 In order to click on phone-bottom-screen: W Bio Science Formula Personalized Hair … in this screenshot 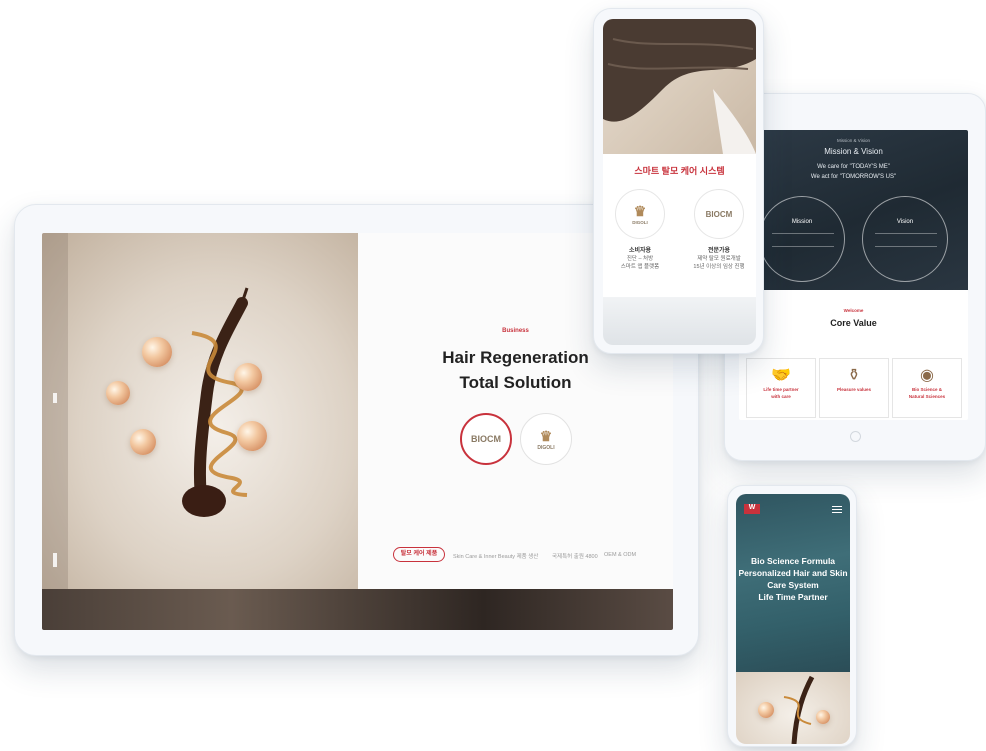, I will do `click(793, 619)`.